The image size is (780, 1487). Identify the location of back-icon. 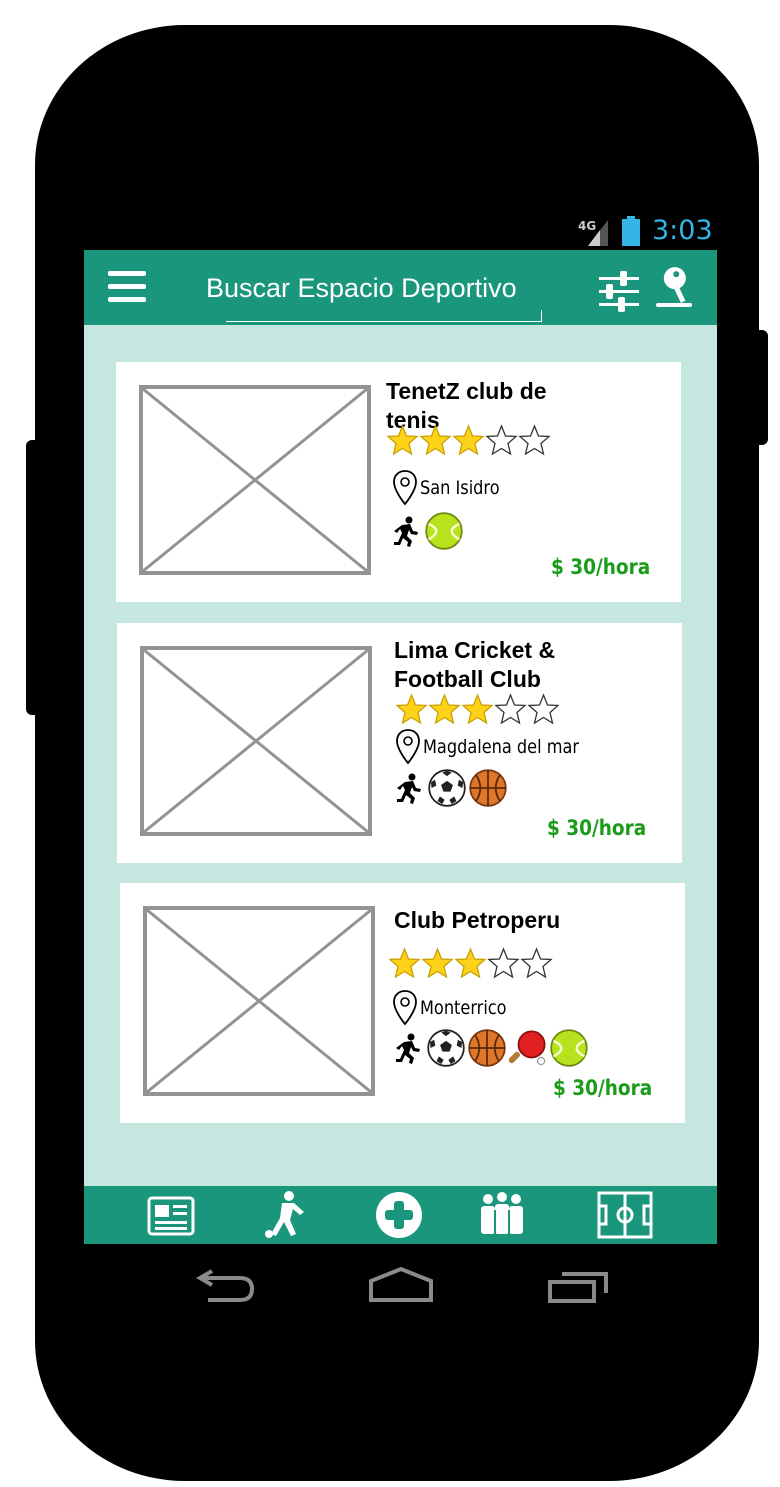
(225, 1285).